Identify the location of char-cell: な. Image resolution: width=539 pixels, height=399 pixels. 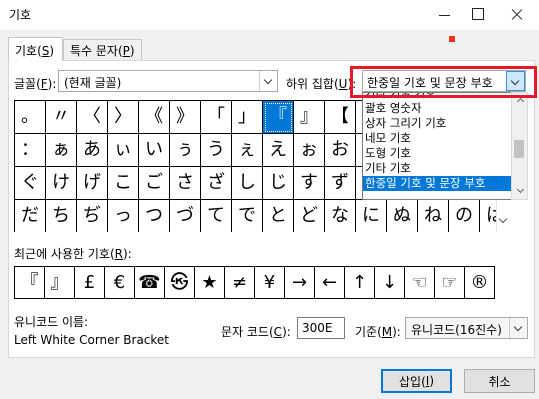
(340, 216).